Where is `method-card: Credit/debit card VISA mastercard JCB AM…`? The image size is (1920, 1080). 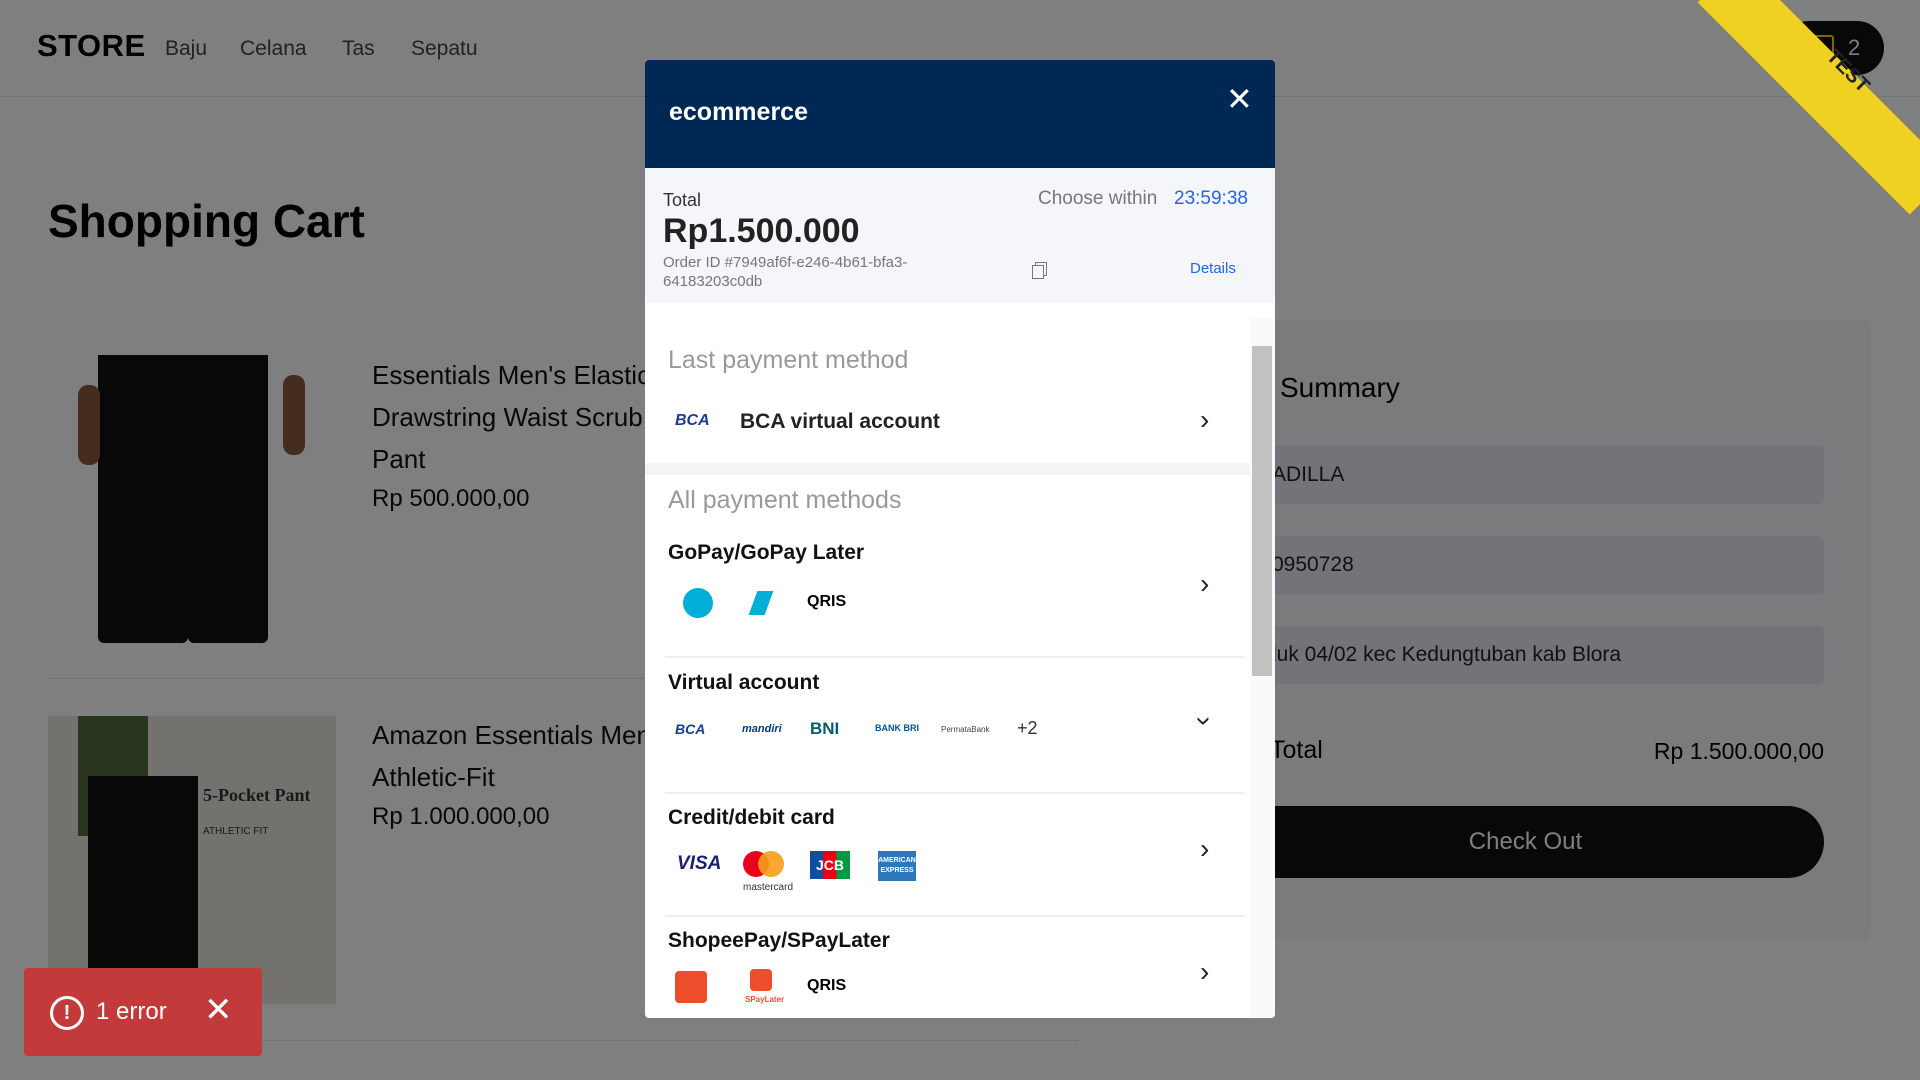
method-card: Credit/debit card VISA mastercard JCB AM… is located at coordinates (947, 853).